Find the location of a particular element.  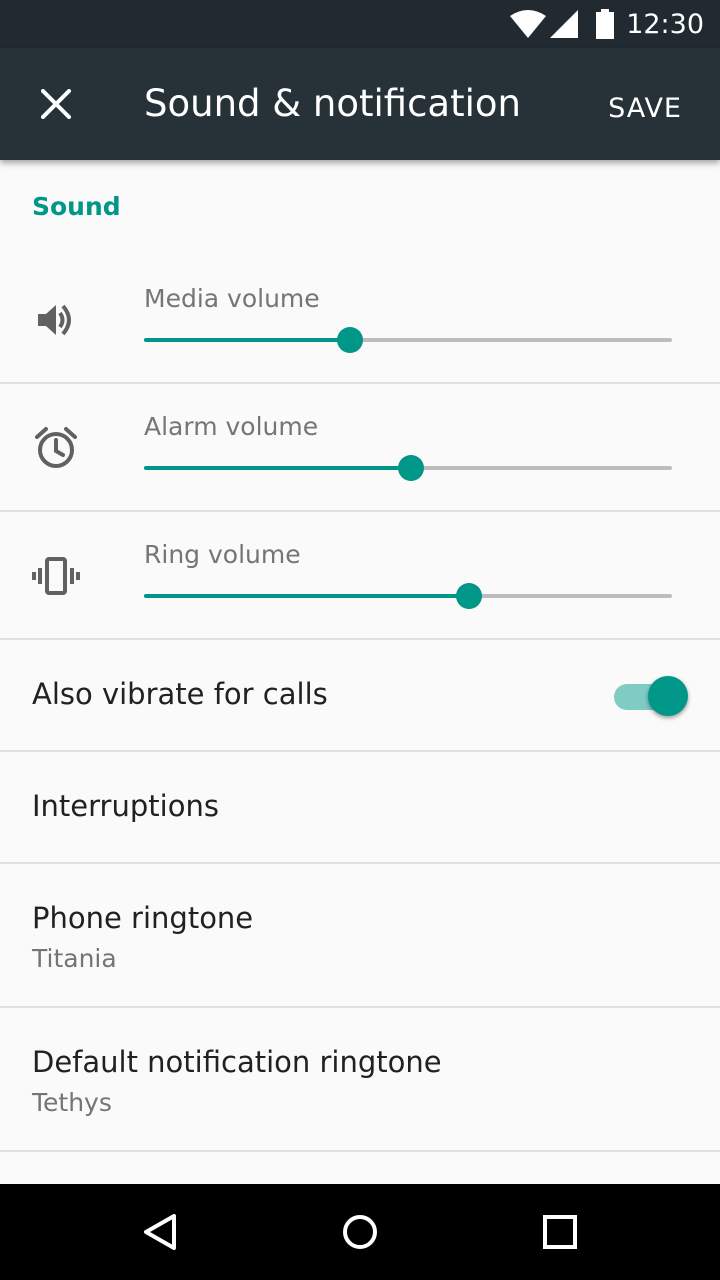

back-button is located at coordinates (160, 1232).